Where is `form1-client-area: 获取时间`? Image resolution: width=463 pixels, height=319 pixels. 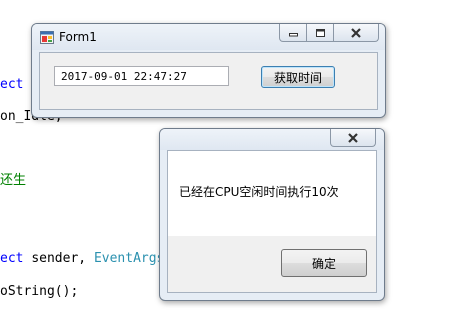 form1-client-area: 获取时间 is located at coordinates (208, 81).